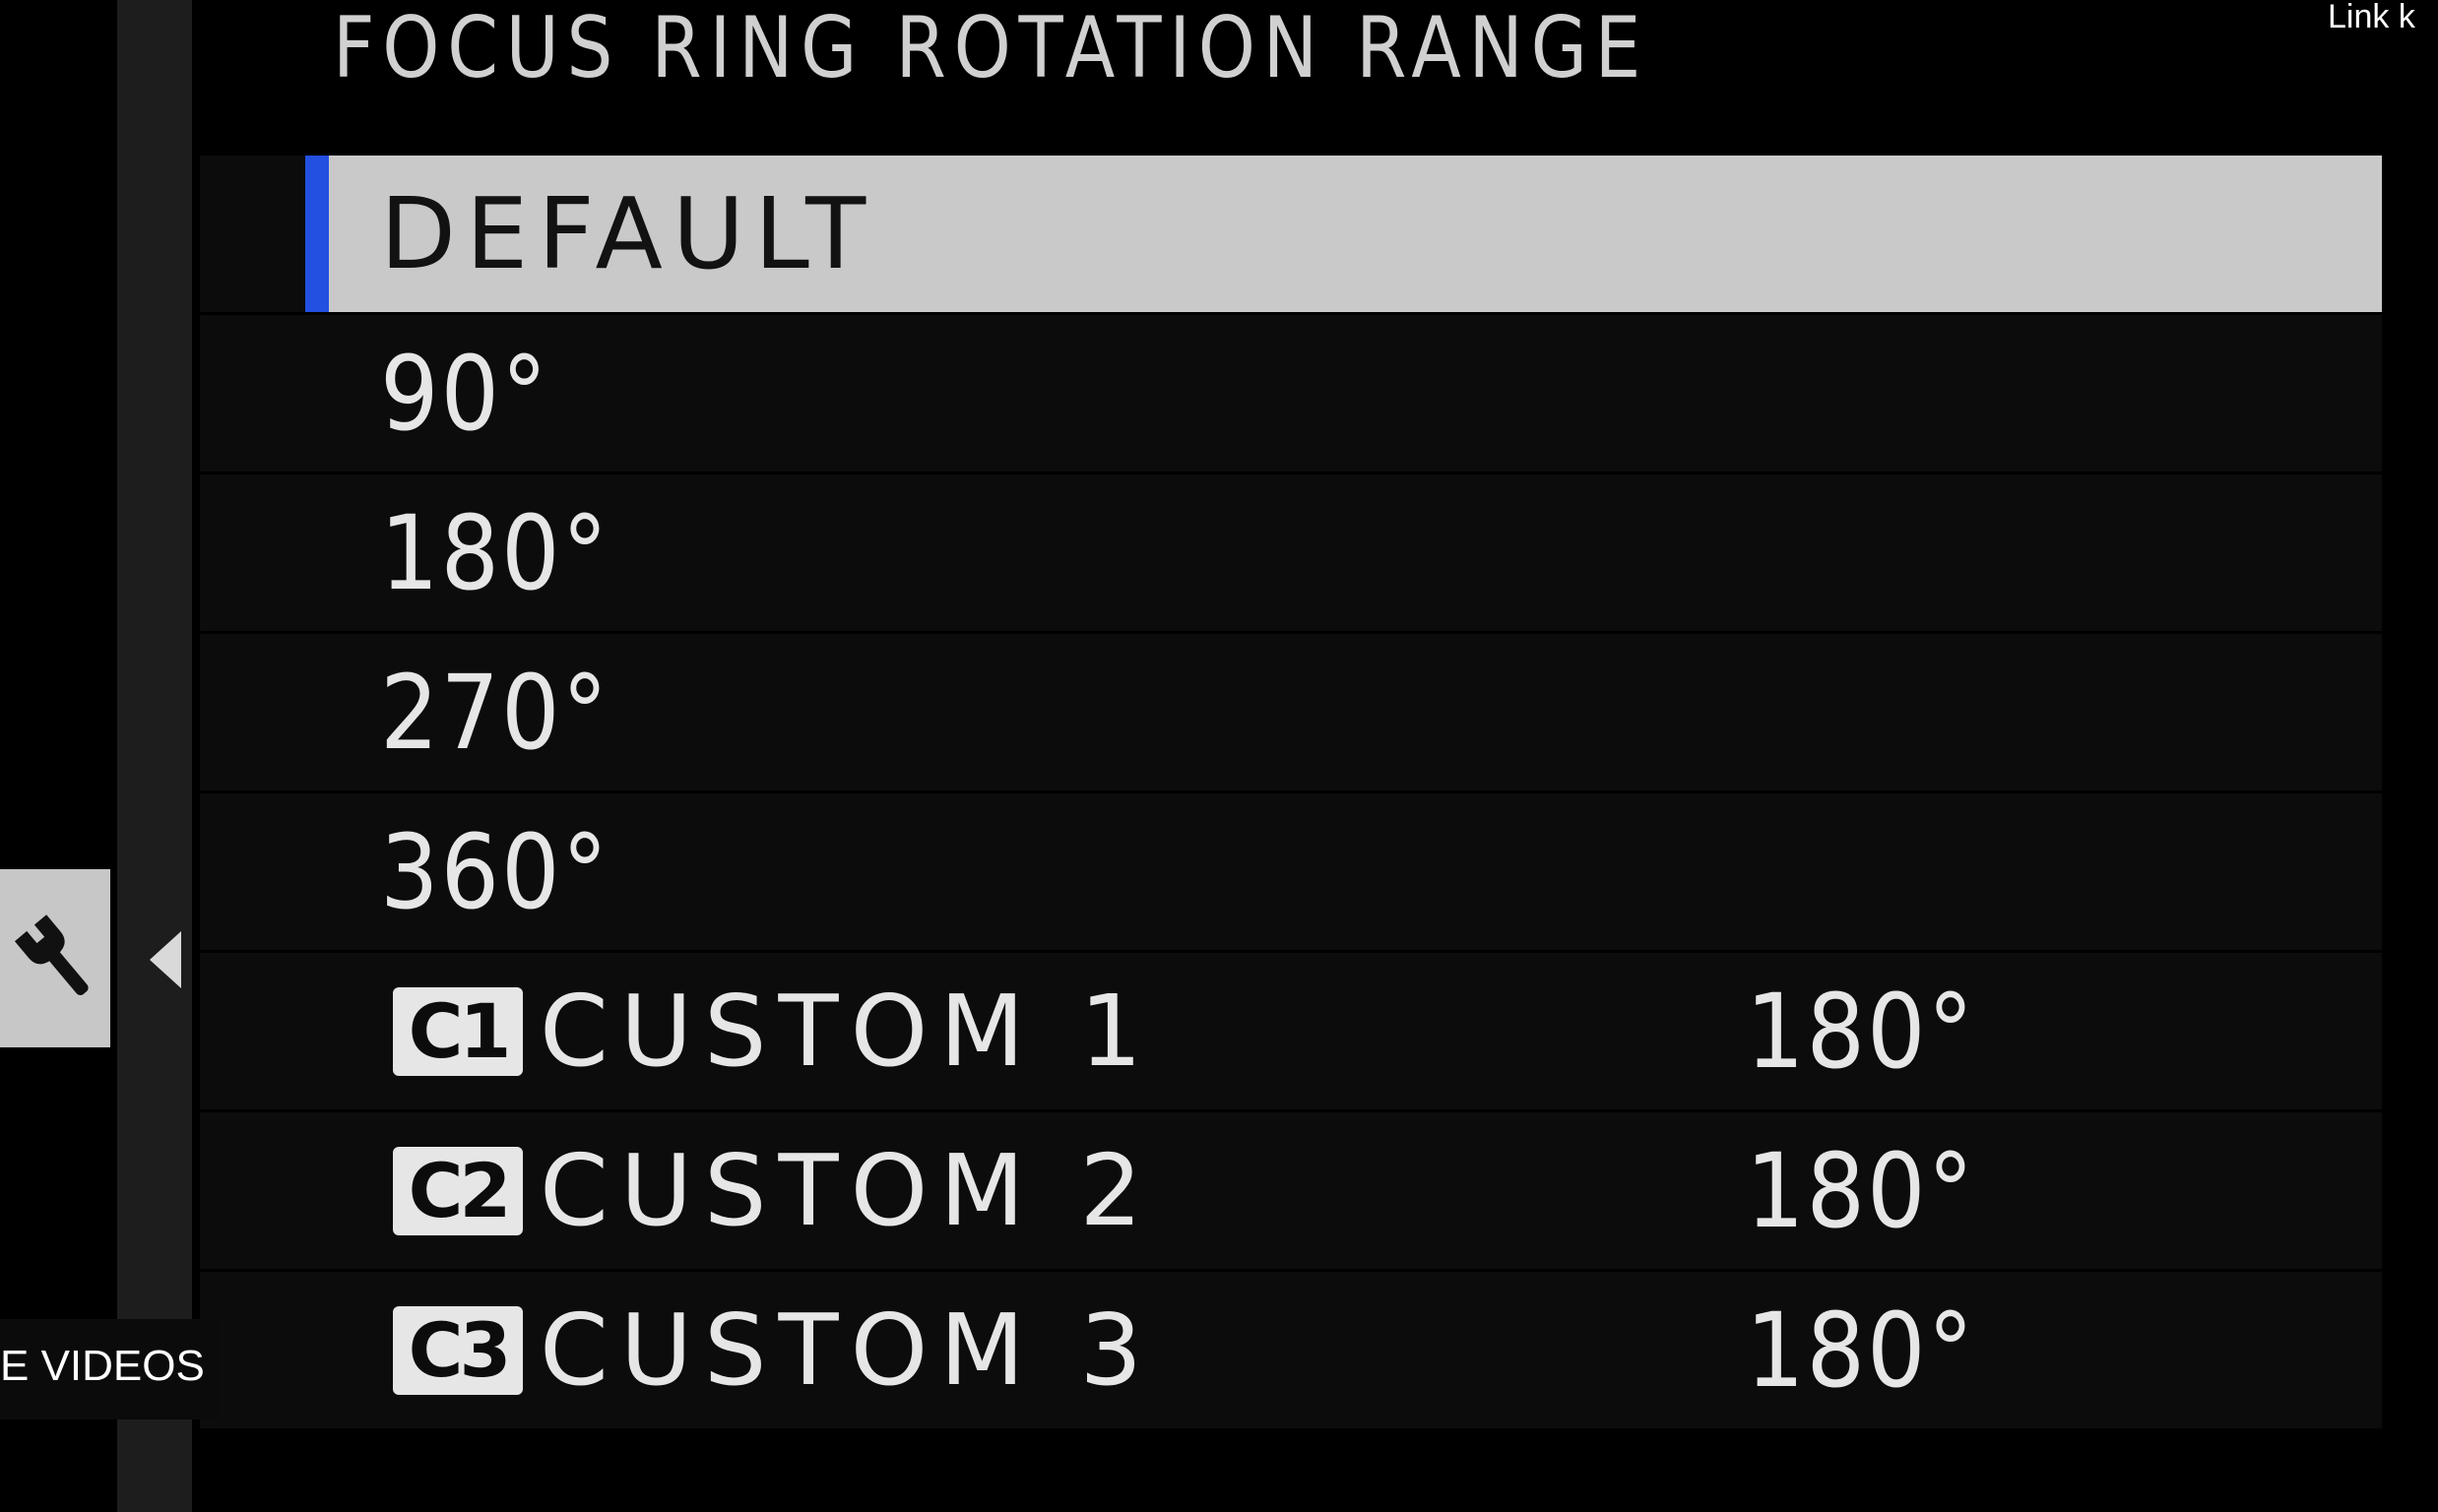 The height and width of the screenshot is (1512, 2438). Describe the element at coordinates (154, 756) in the screenshot. I see `side-strip` at that location.